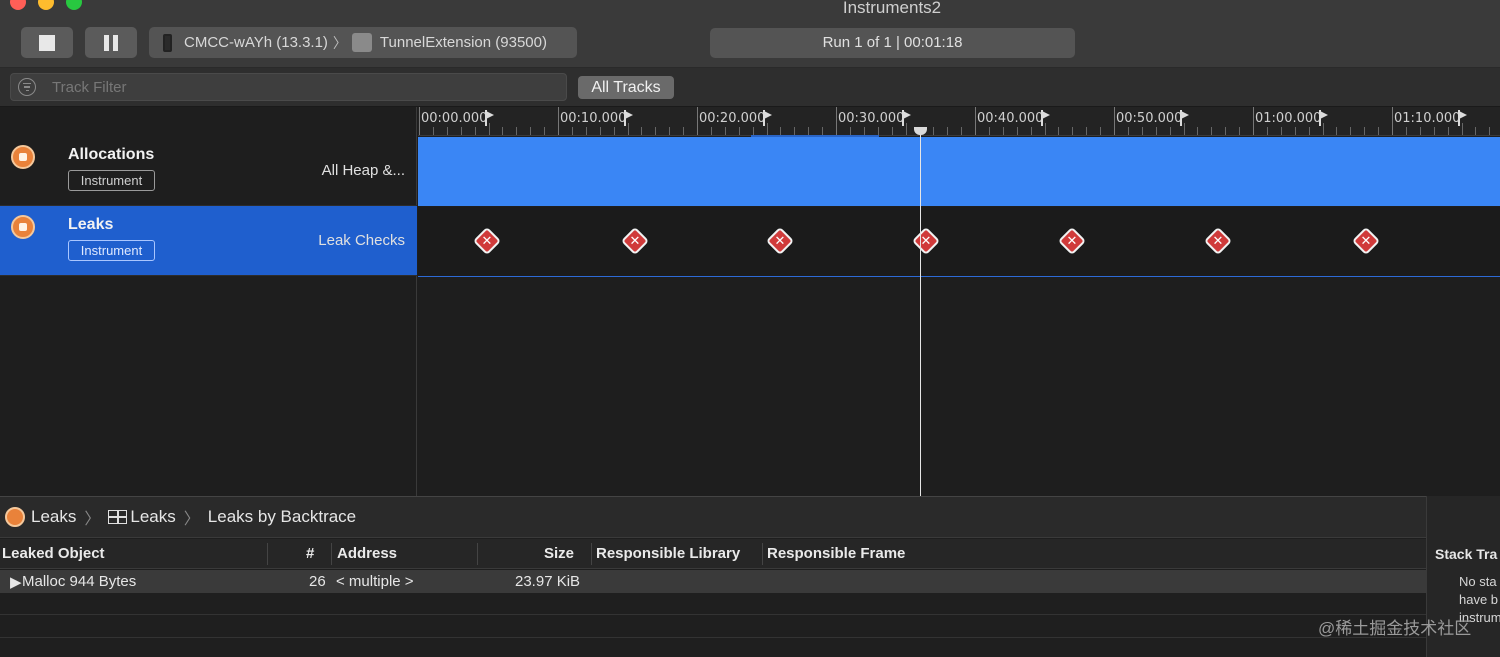 This screenshot has height=657, width=1500. I want to click on track-filter-placeholder: Track Filter, so click(89, 87).